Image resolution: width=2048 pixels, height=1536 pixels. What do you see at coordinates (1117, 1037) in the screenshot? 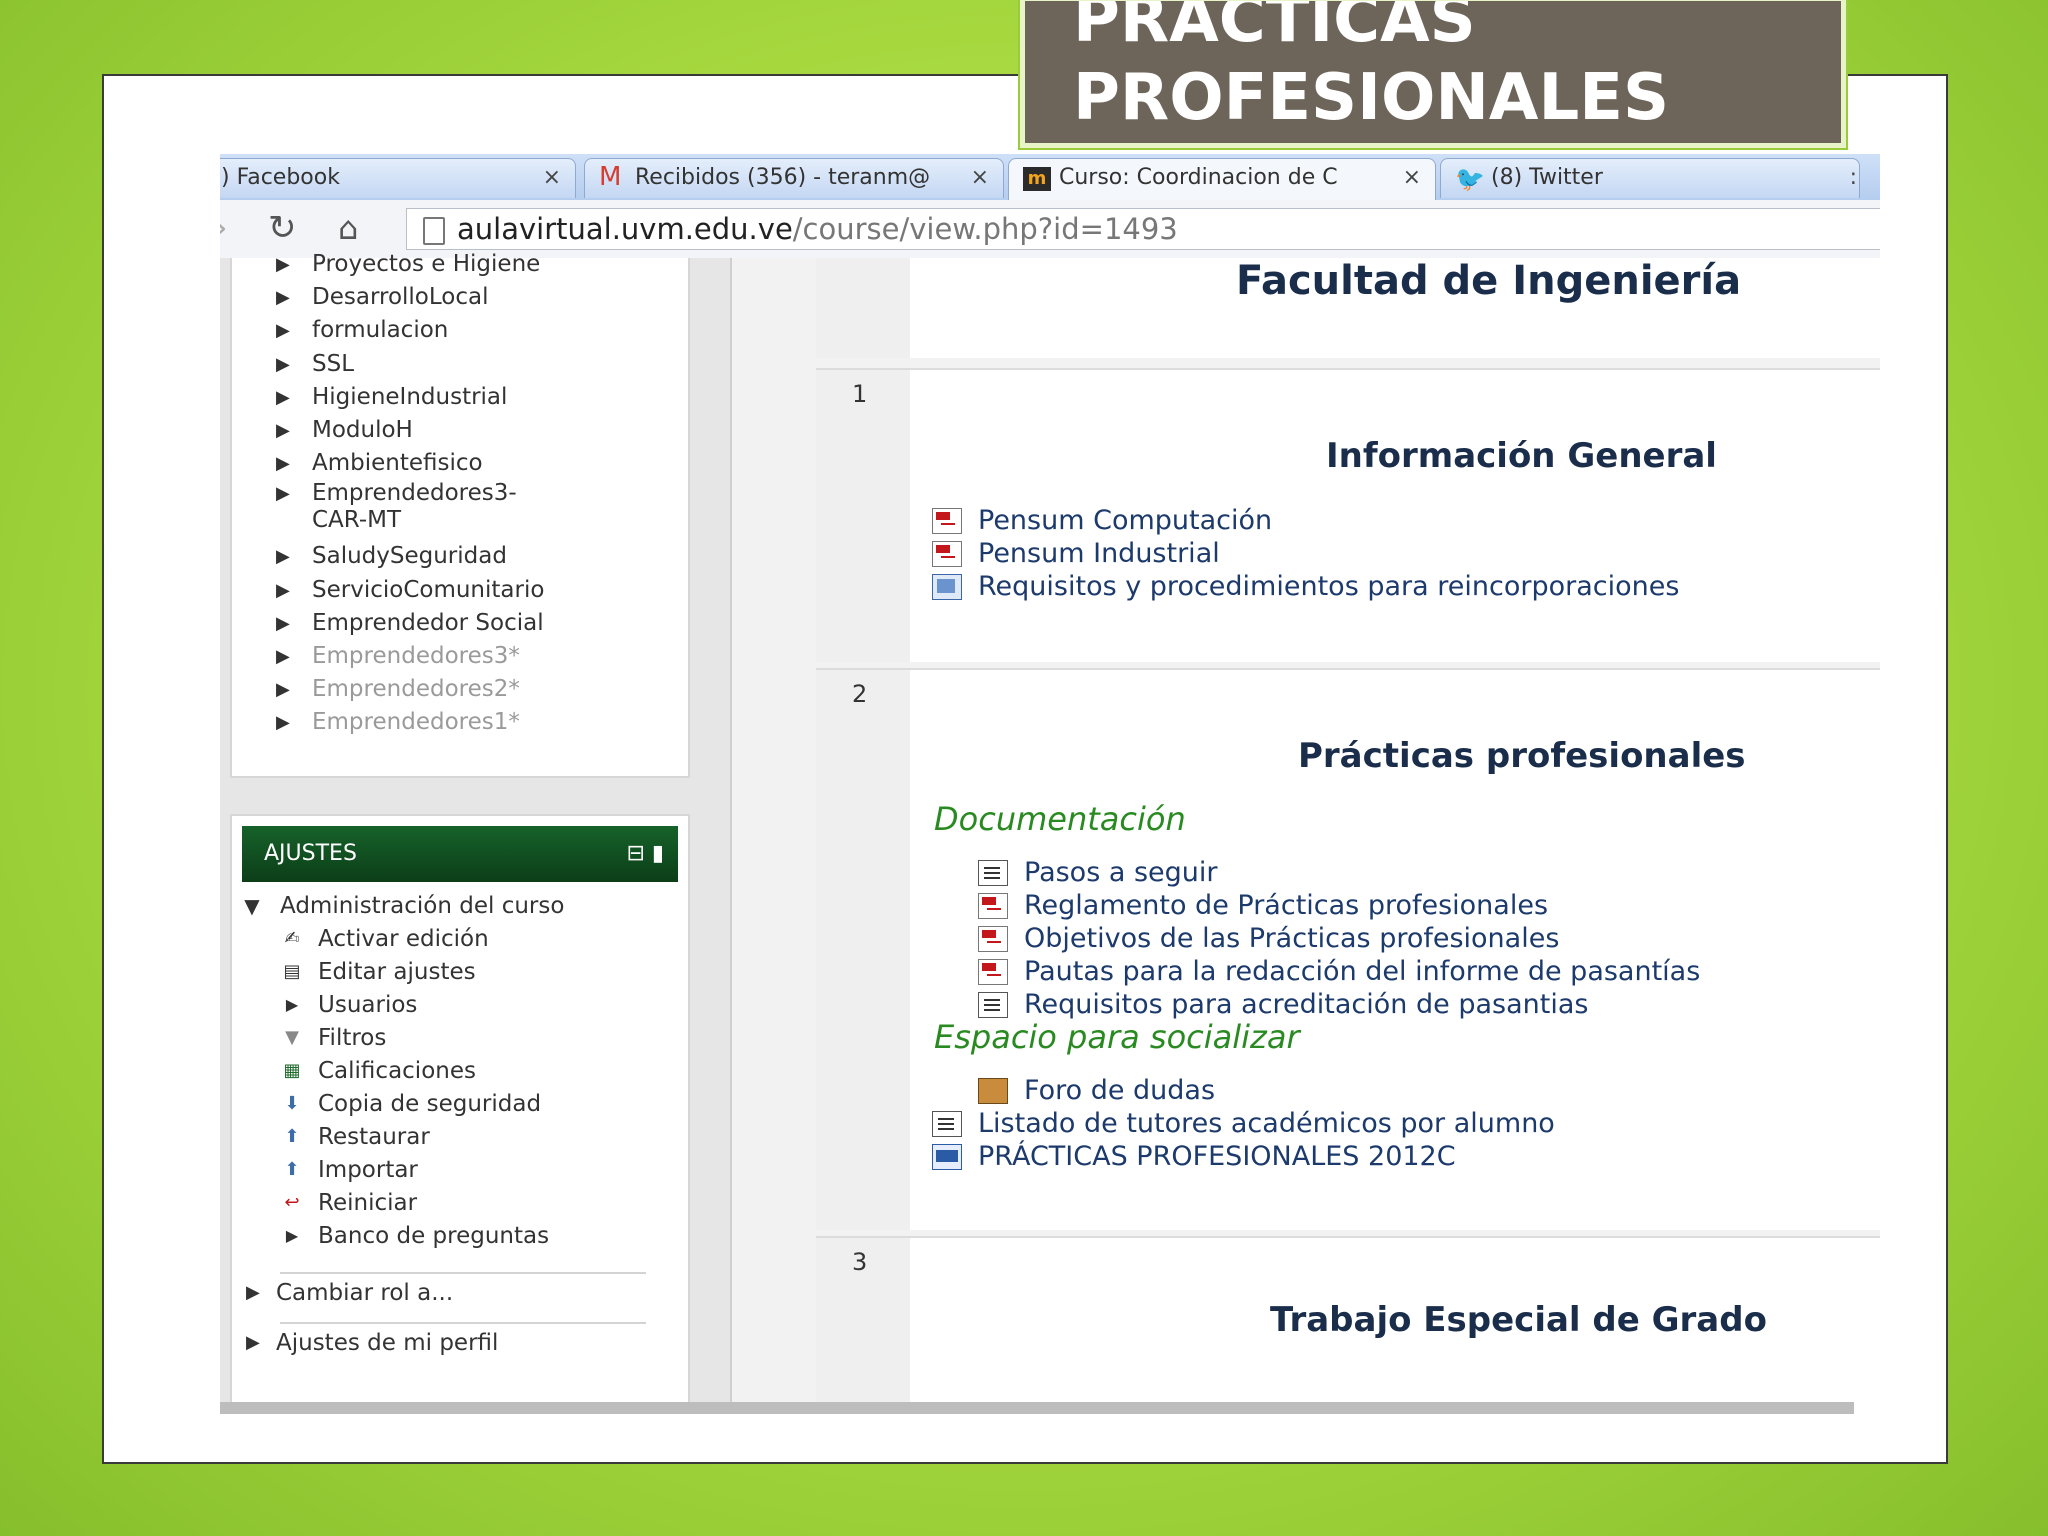
I see `subheading-social-space: Espacio para socializar` at bounding box center [1117, 1037].